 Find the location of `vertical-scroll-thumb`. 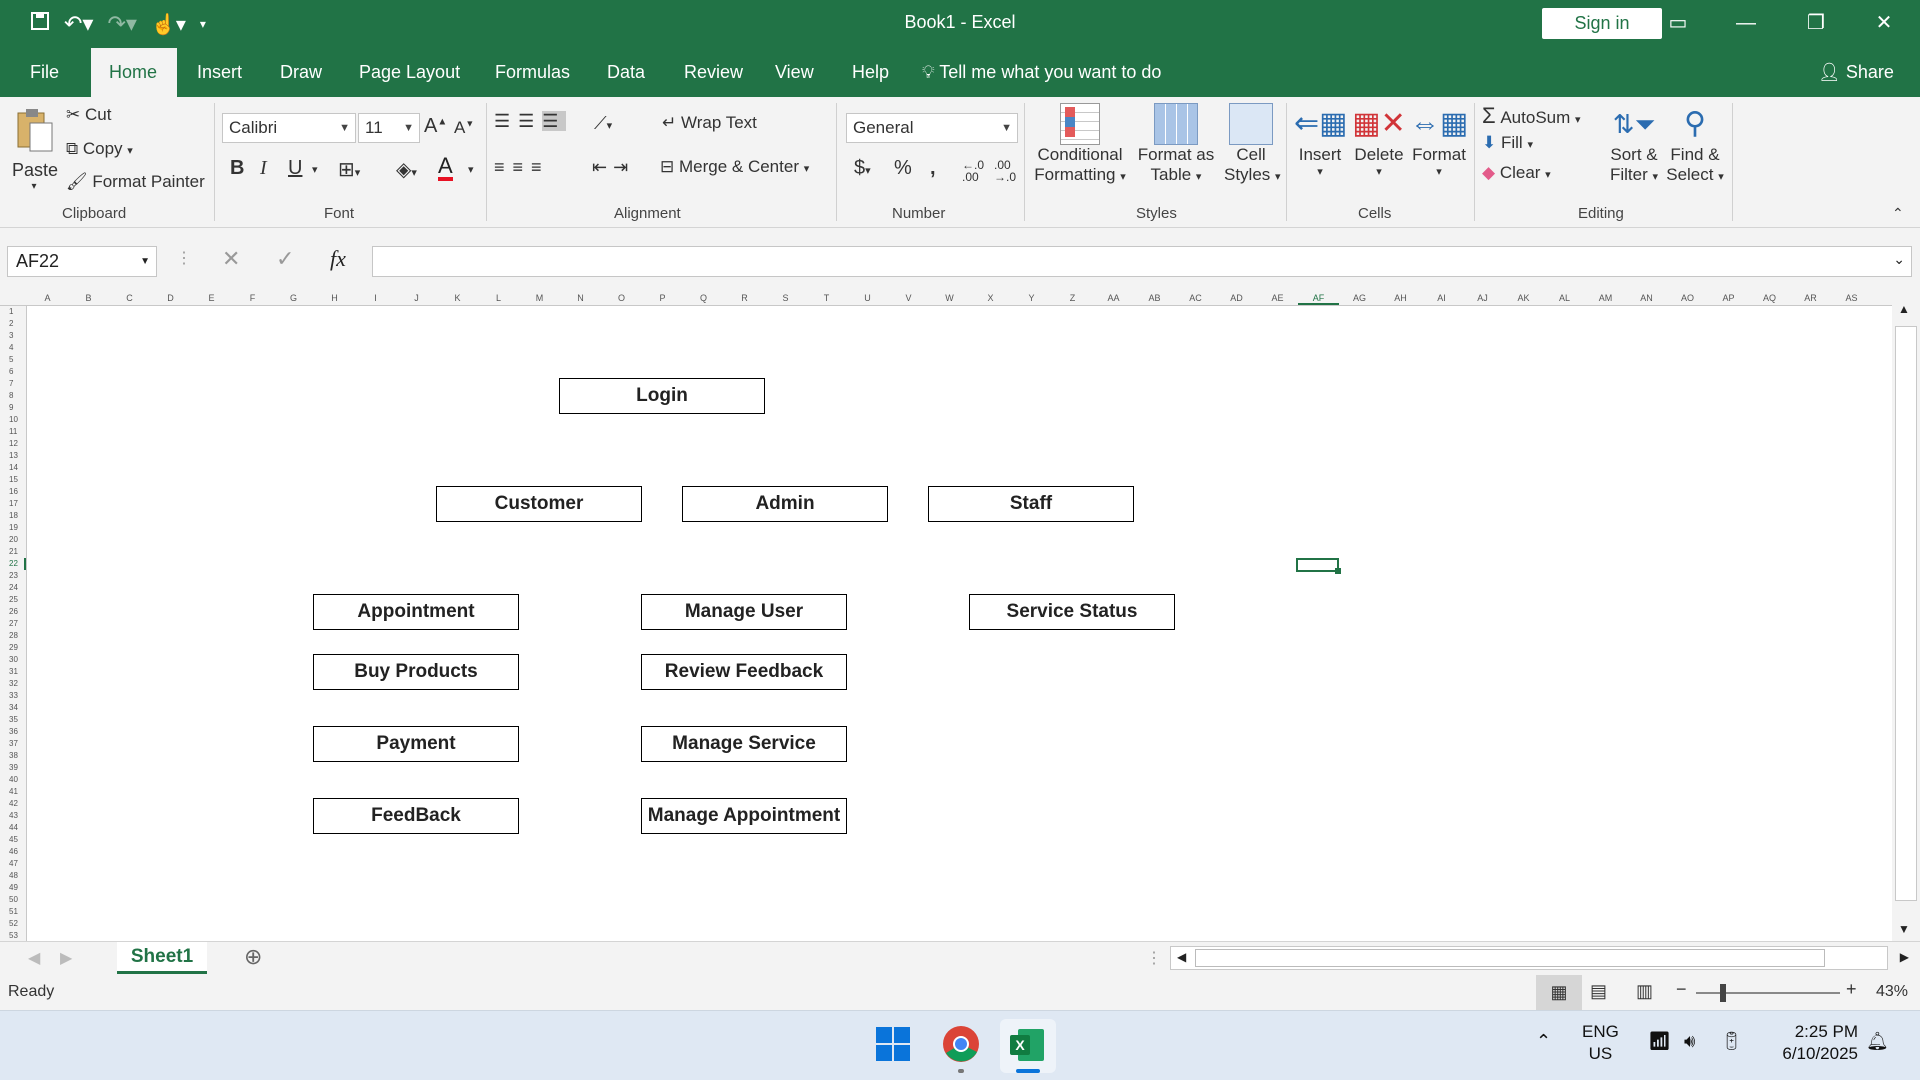

vertical-scroll-thumb is located at coordinates (1906, 613).